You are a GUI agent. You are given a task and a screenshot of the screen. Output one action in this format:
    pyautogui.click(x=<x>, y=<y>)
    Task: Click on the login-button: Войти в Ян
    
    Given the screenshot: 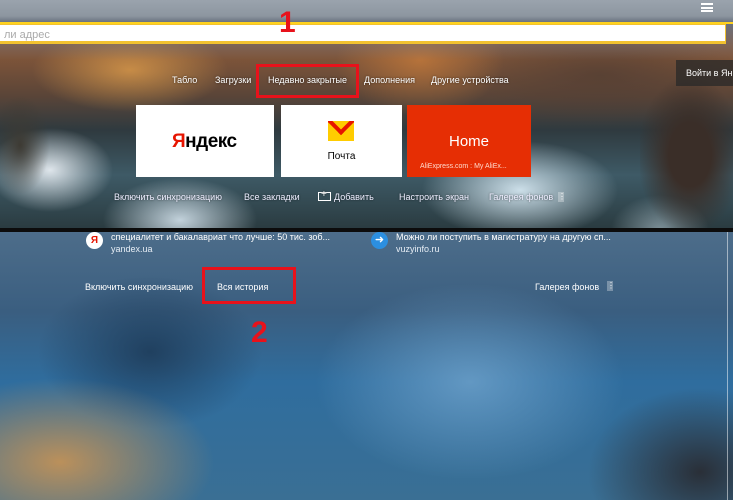 What is the action you would take?
    pyautogui.click(x=704, y=73)
    